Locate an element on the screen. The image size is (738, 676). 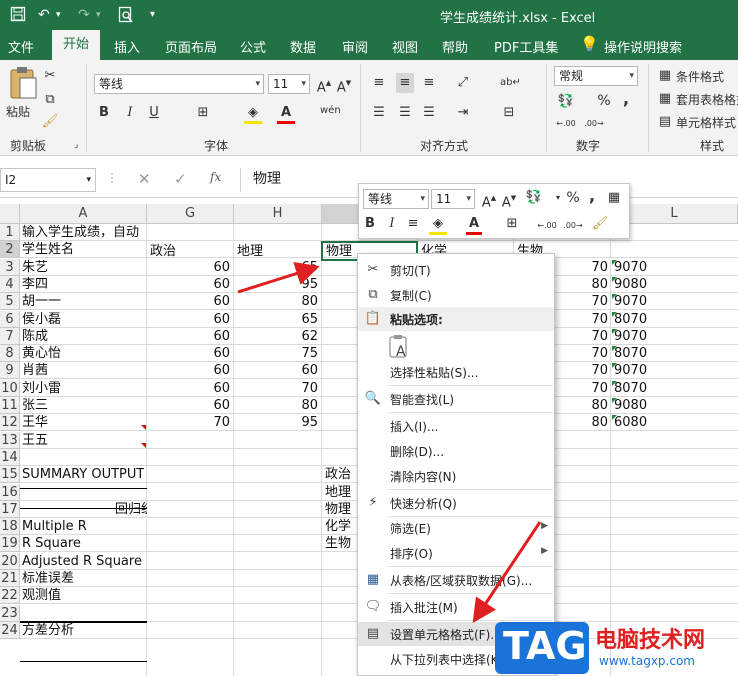
mini-bold-button: B is located at coordinates (370, 224).